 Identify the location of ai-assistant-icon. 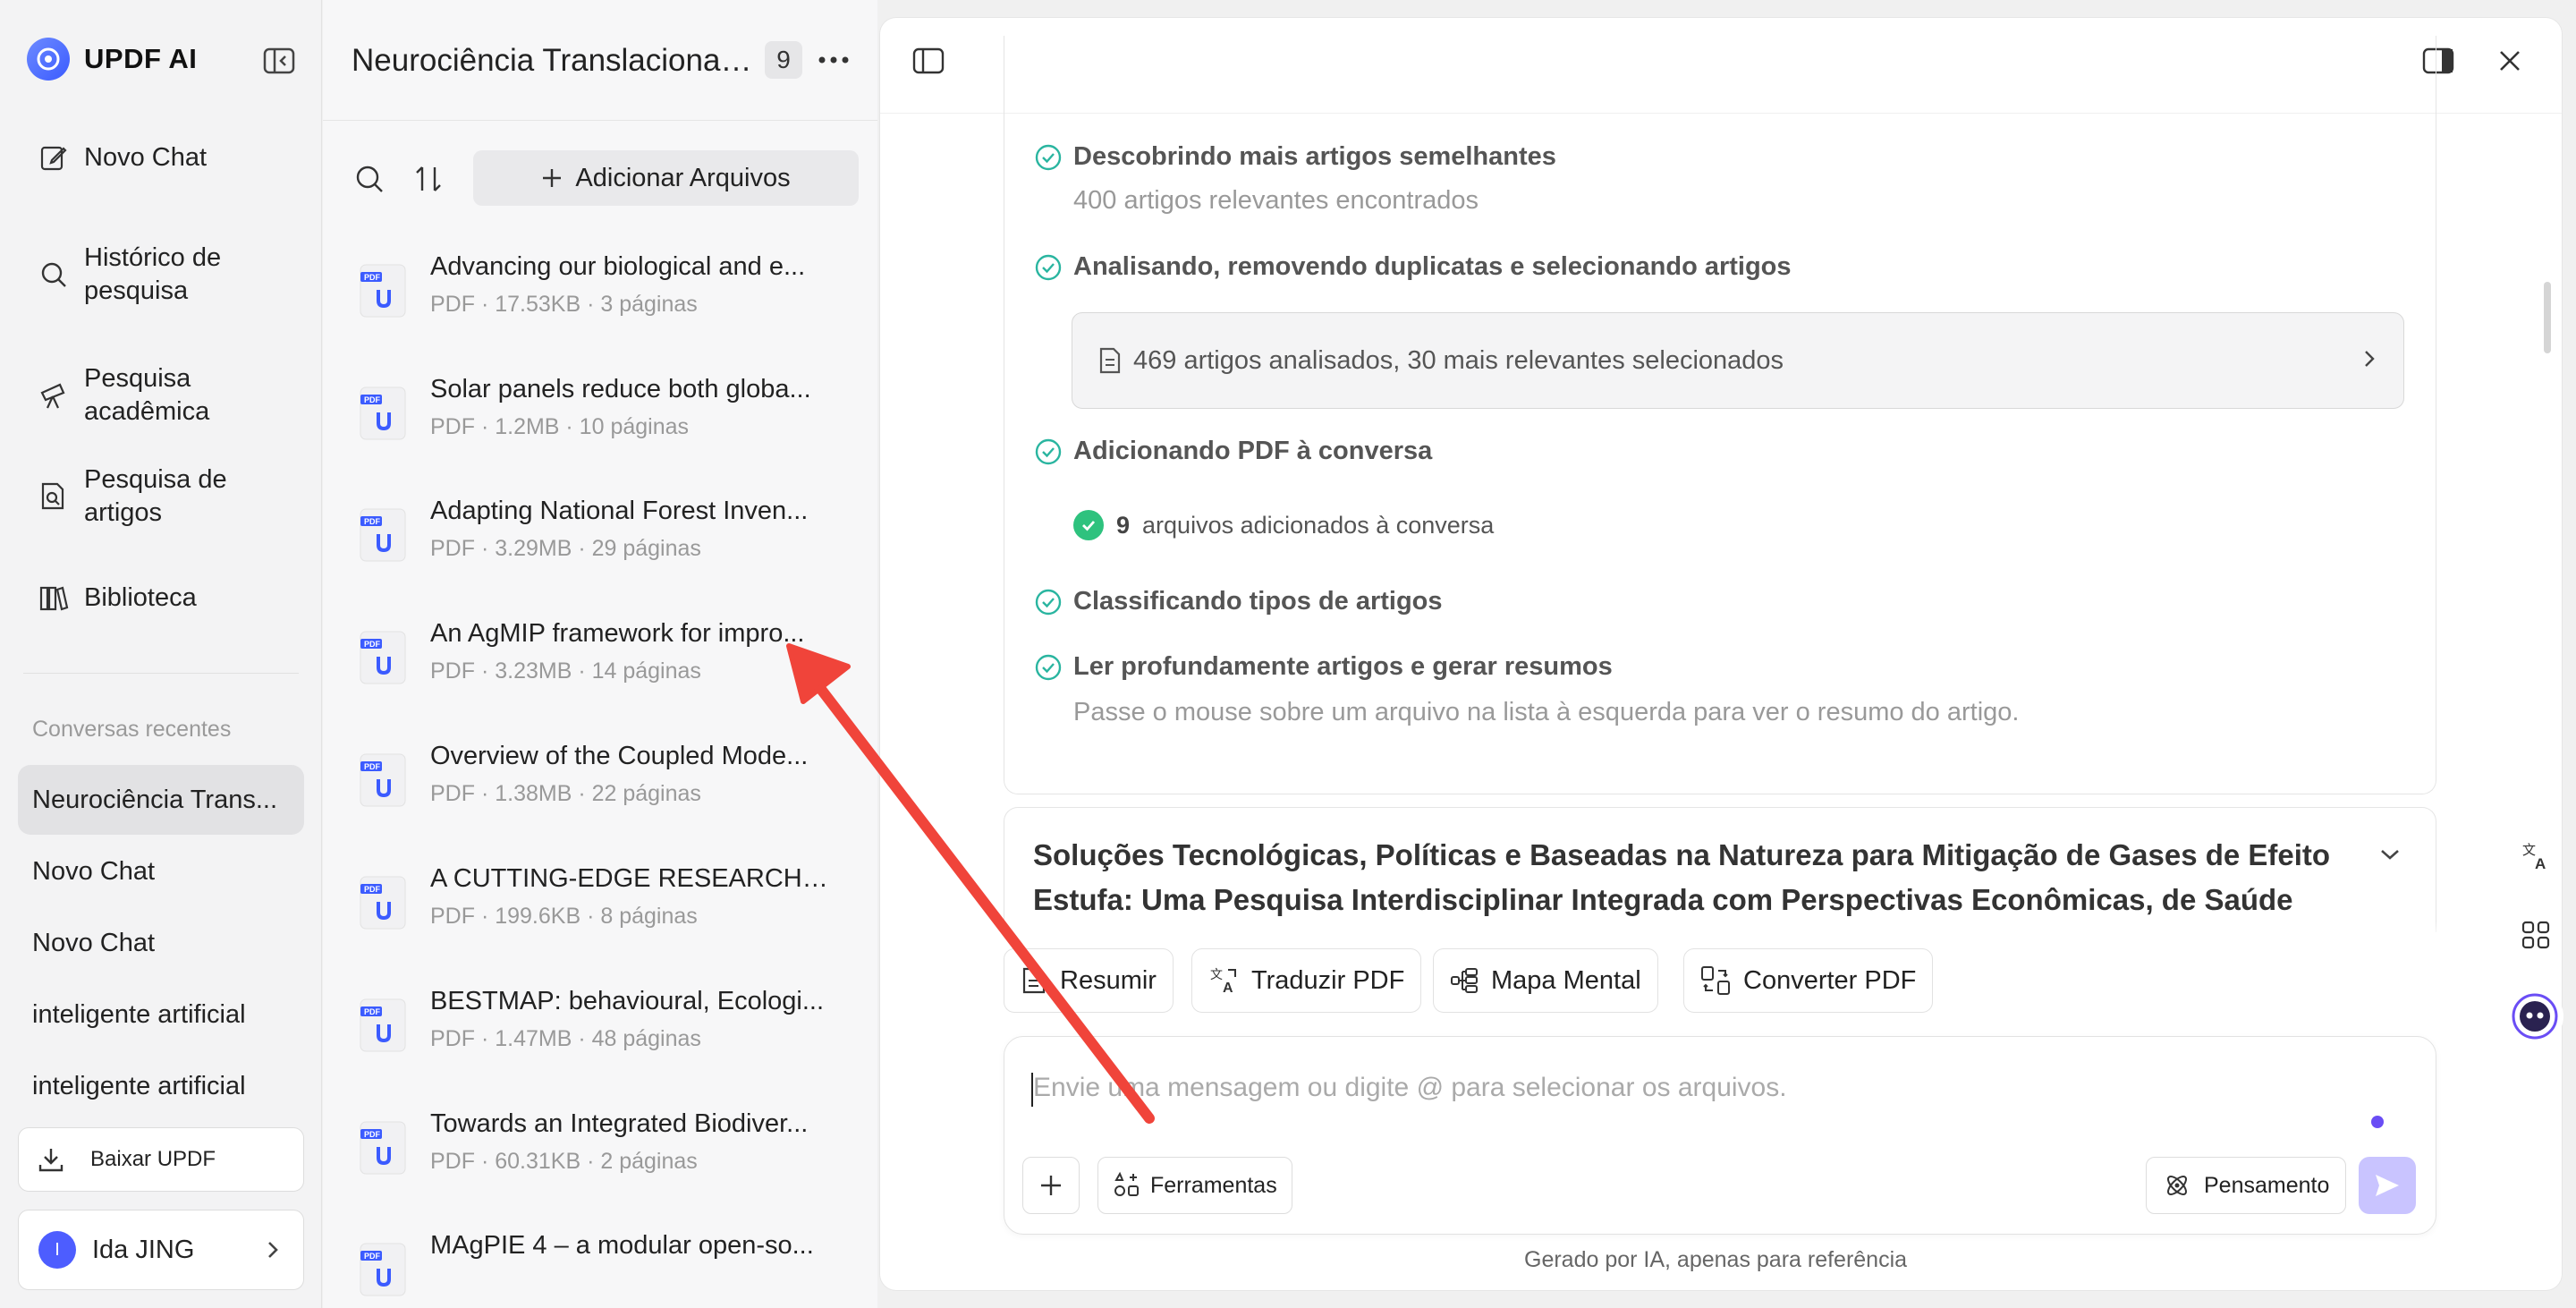
(2534, 1016).